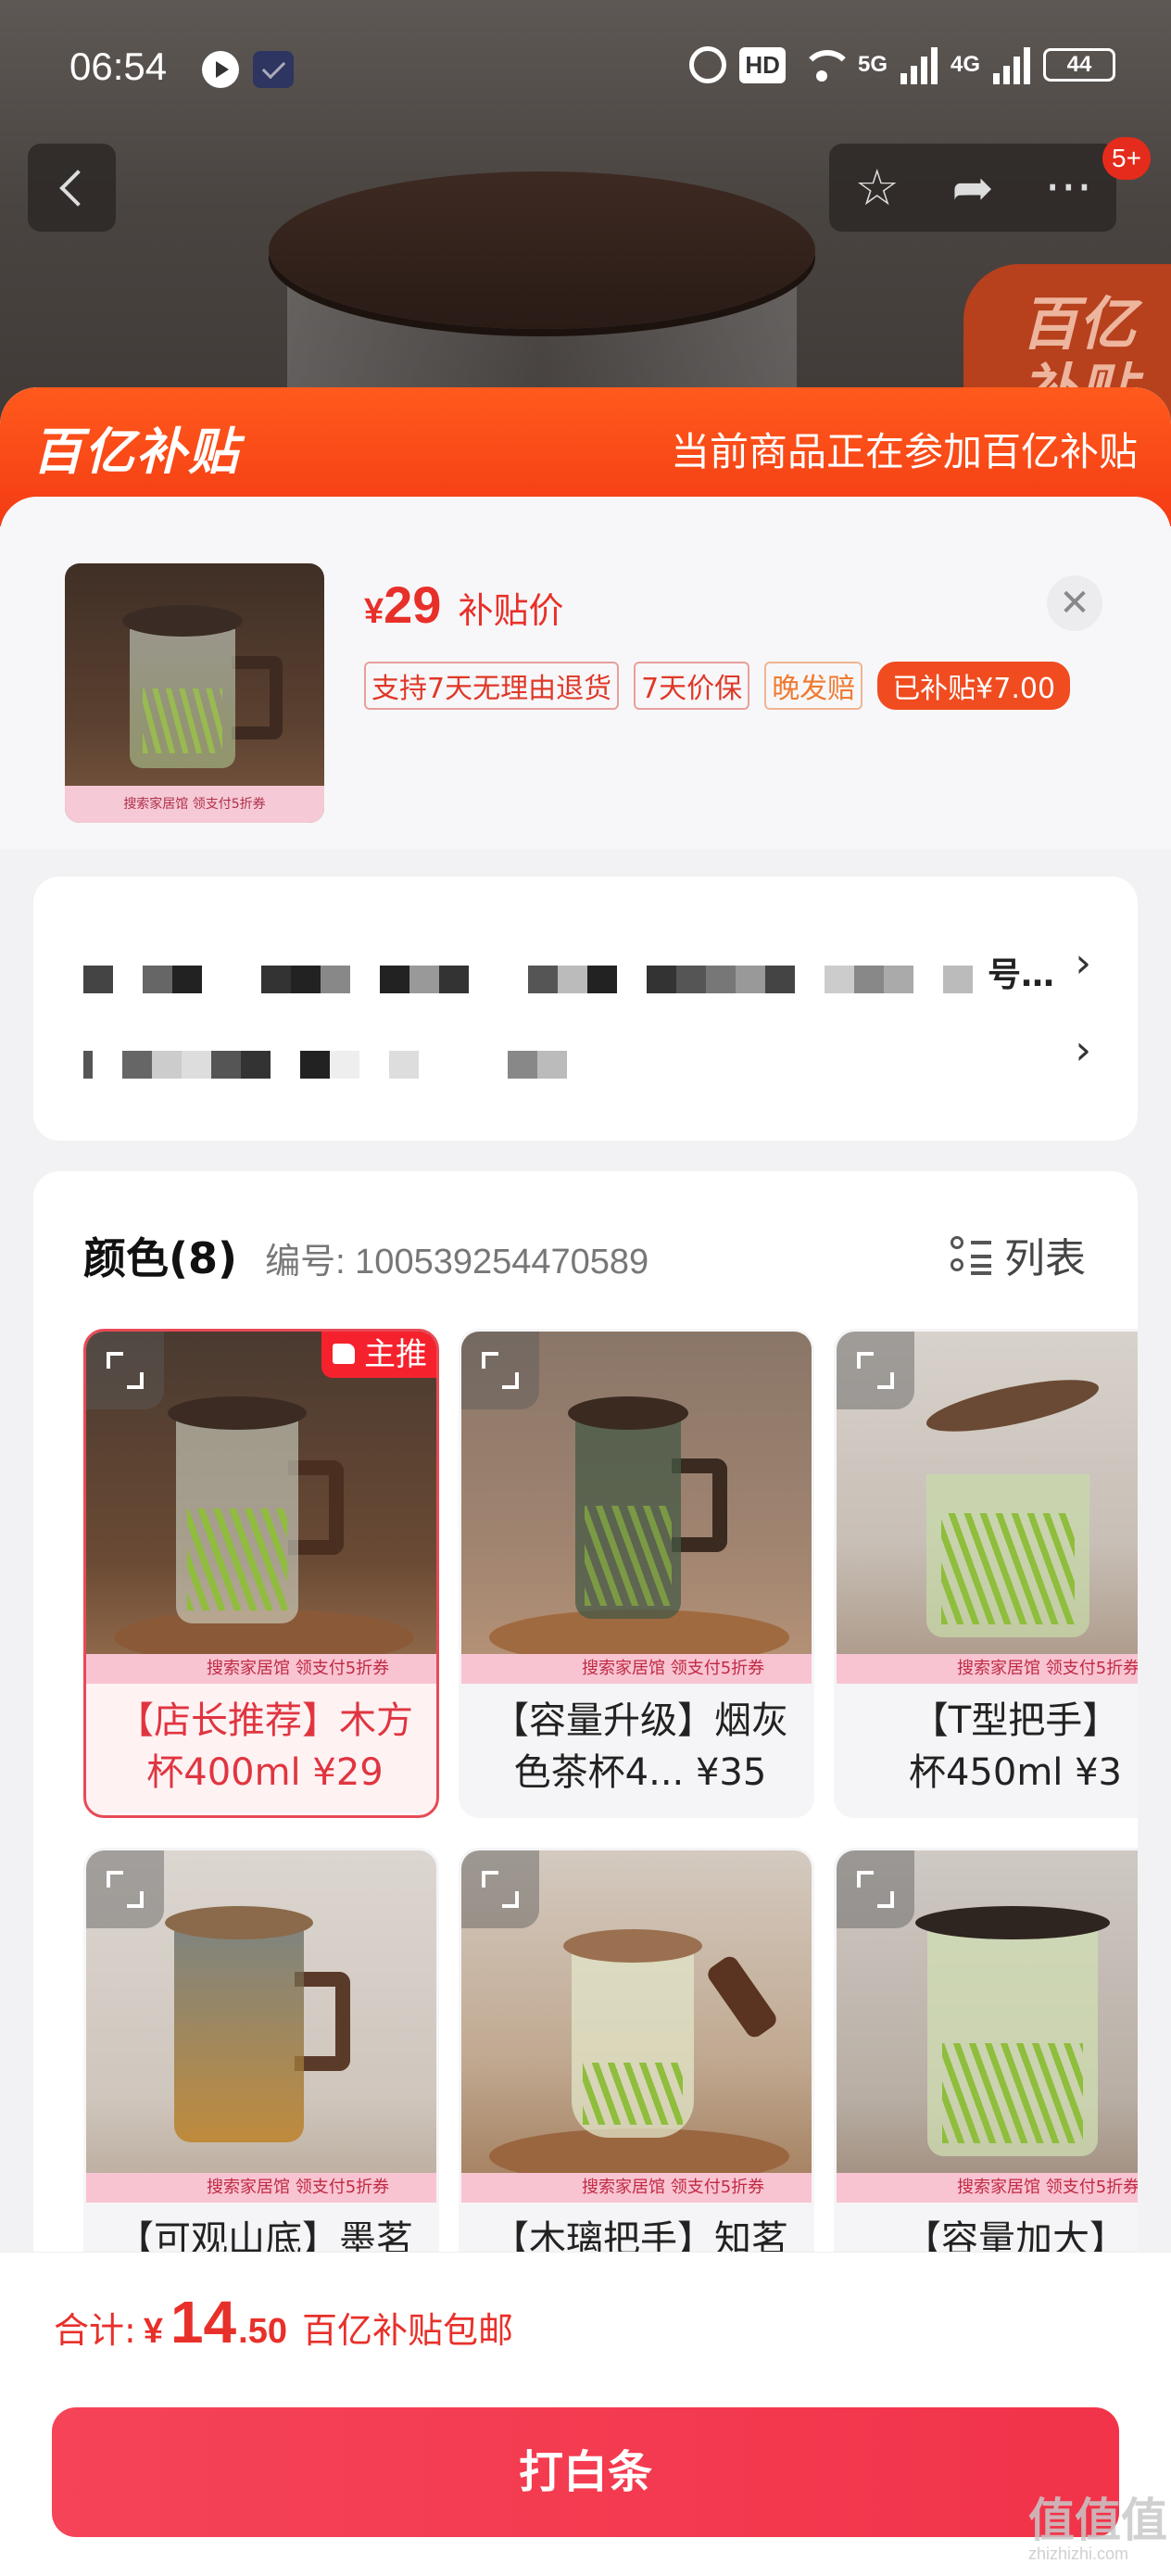 Image resolution: width=1171 pixels, height=2576 pixels. I want to click on favorite-star-icon: ☆, so click(878, 188).